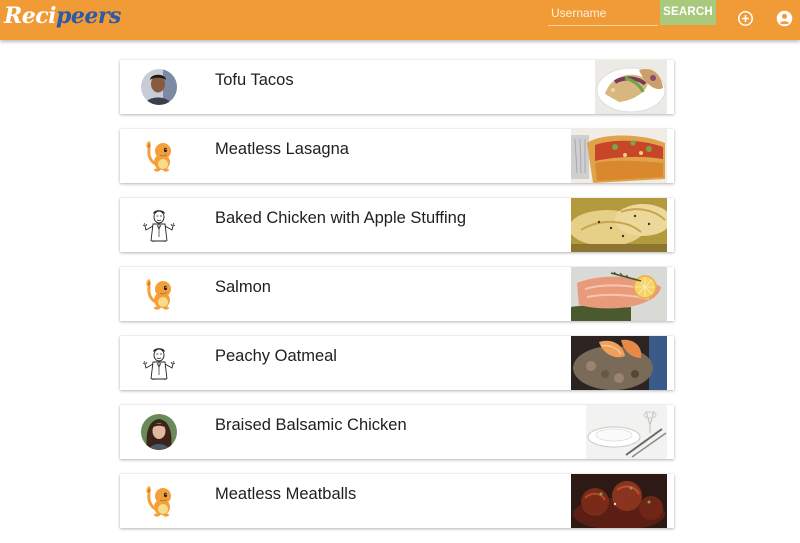 This screenshot has height=543, width=800. I want to click on recipe-title: Braised Balsamic Chicken, so click(311, 425).